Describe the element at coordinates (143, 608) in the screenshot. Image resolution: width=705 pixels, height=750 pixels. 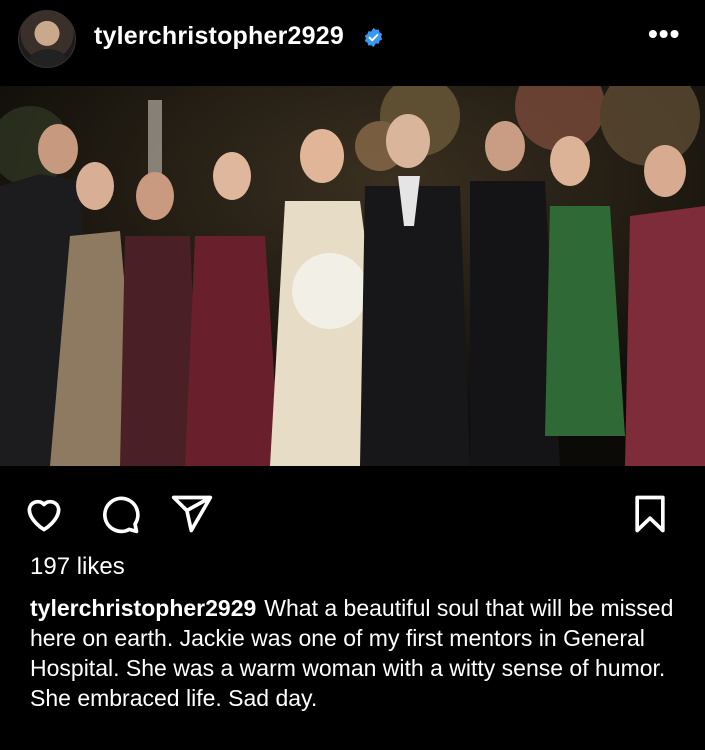
I see `caption-username: tylerchristopher2929` at that location.